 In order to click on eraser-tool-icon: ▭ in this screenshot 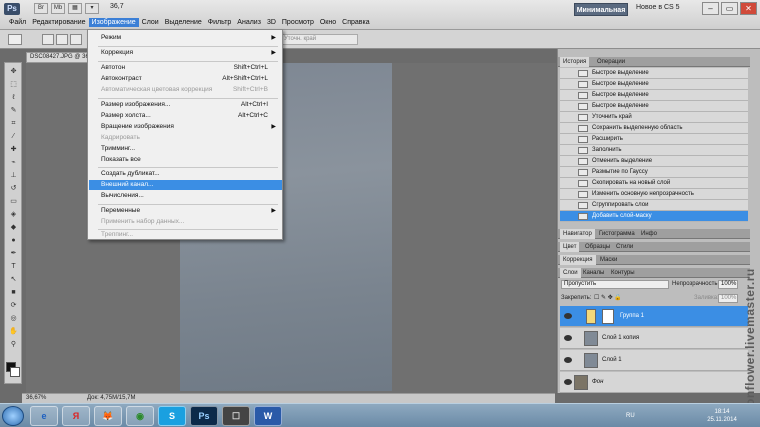, I will do `click(13, 201)`.